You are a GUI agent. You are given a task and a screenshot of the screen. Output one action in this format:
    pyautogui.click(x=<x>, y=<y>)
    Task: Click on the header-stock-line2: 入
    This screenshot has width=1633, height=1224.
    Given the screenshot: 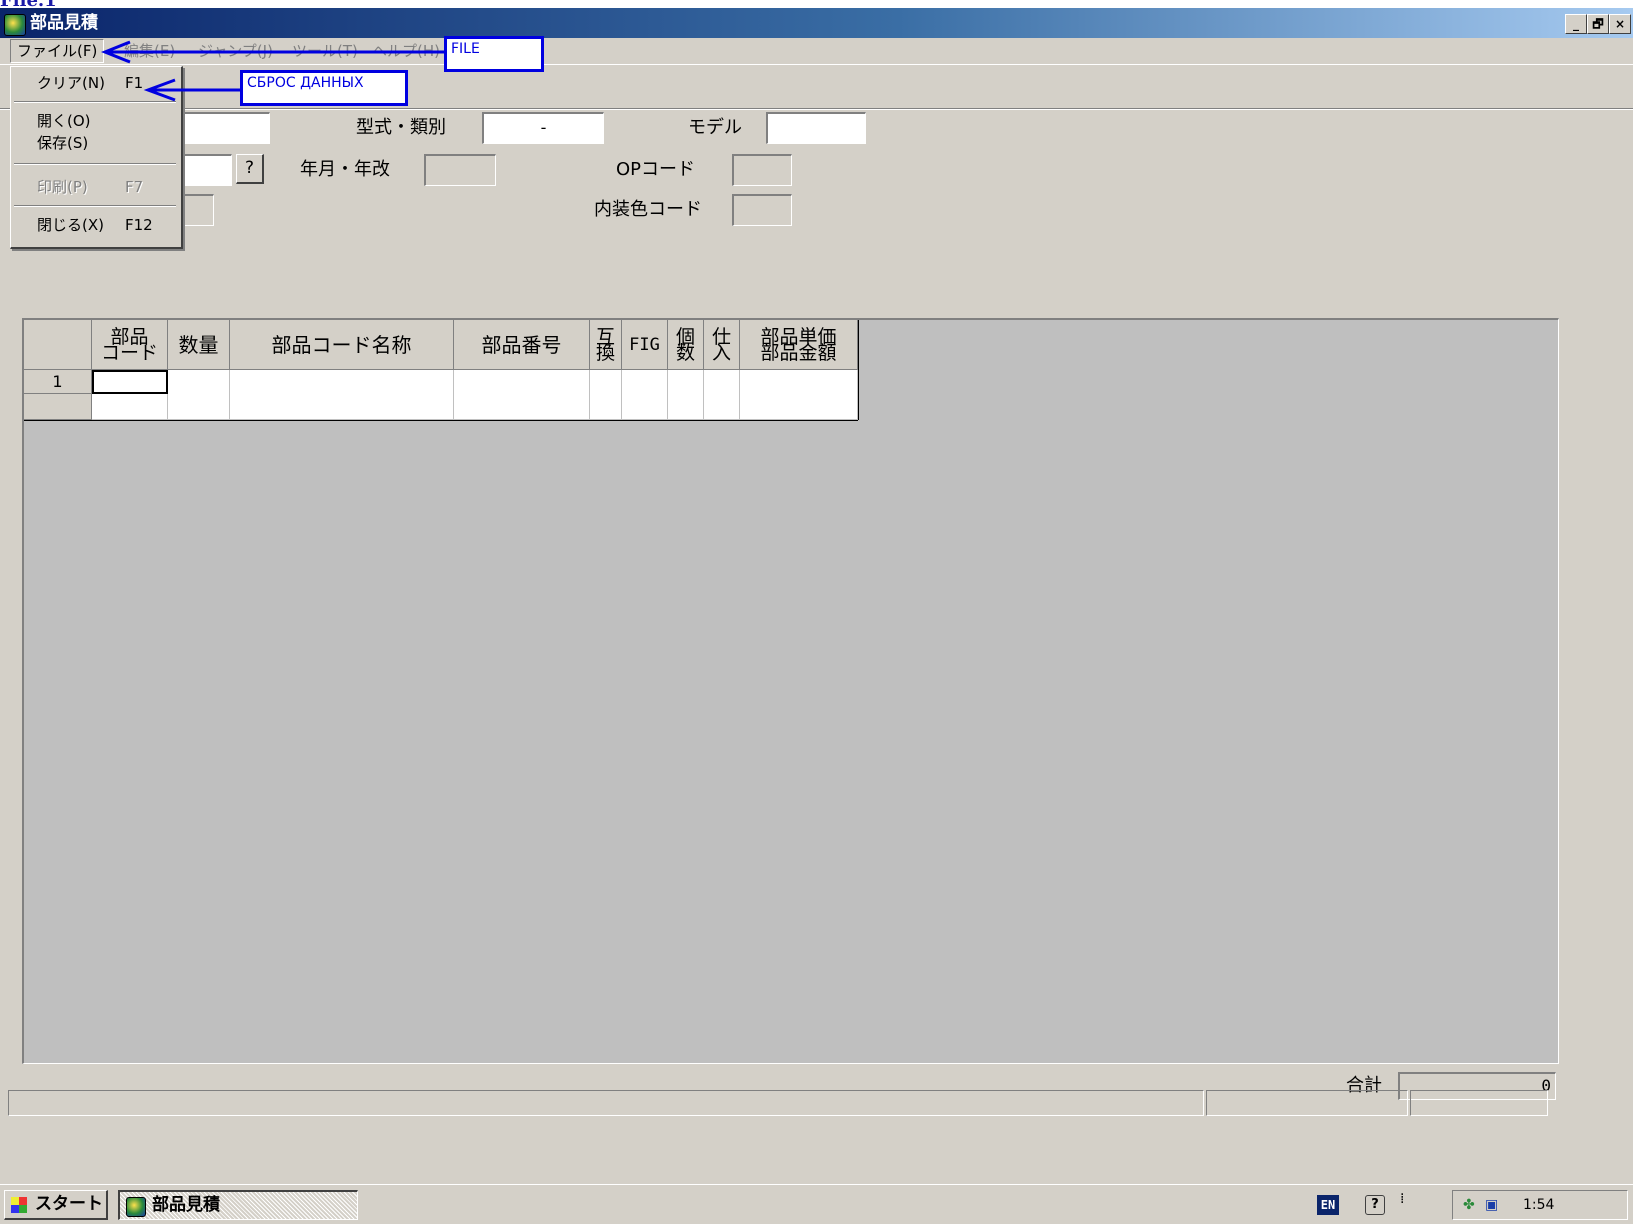 What is the action you would take?
    pyautogui.click(x=721, y=352)
    